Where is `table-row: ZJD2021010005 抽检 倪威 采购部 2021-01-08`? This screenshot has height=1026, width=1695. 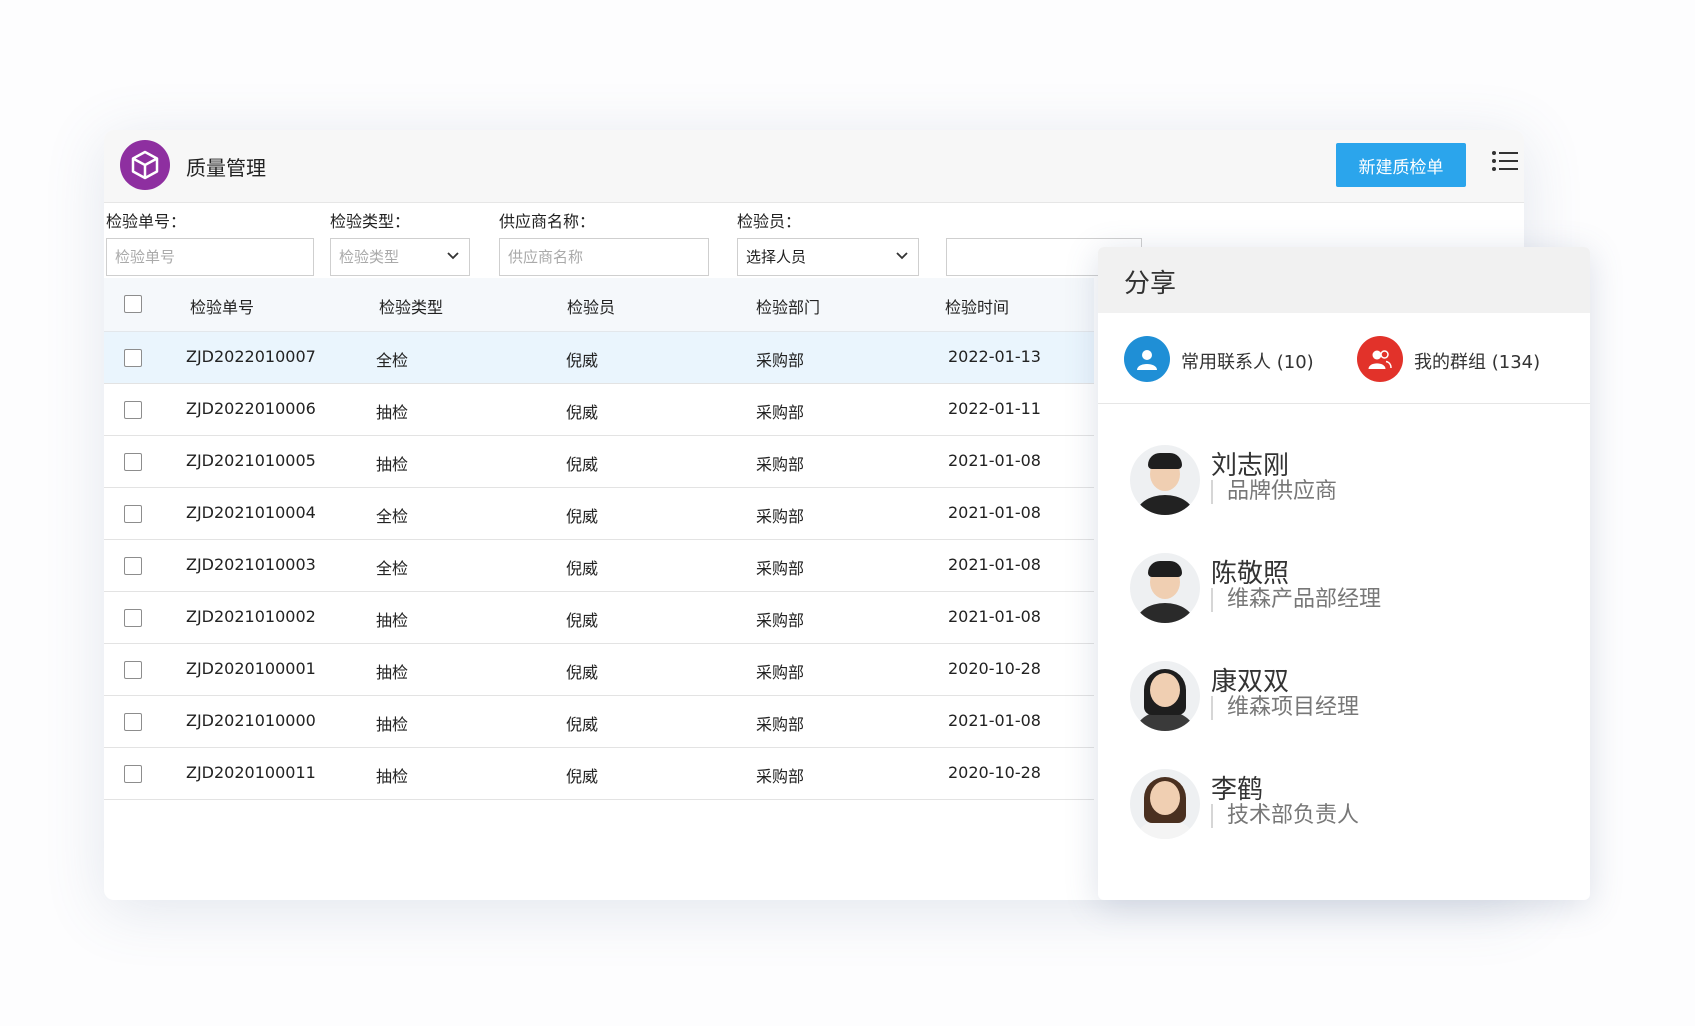 table-row: ZJD2021010005 抽检 倪威 采购部 2021-01-08 is located at coordinates (599, 462).